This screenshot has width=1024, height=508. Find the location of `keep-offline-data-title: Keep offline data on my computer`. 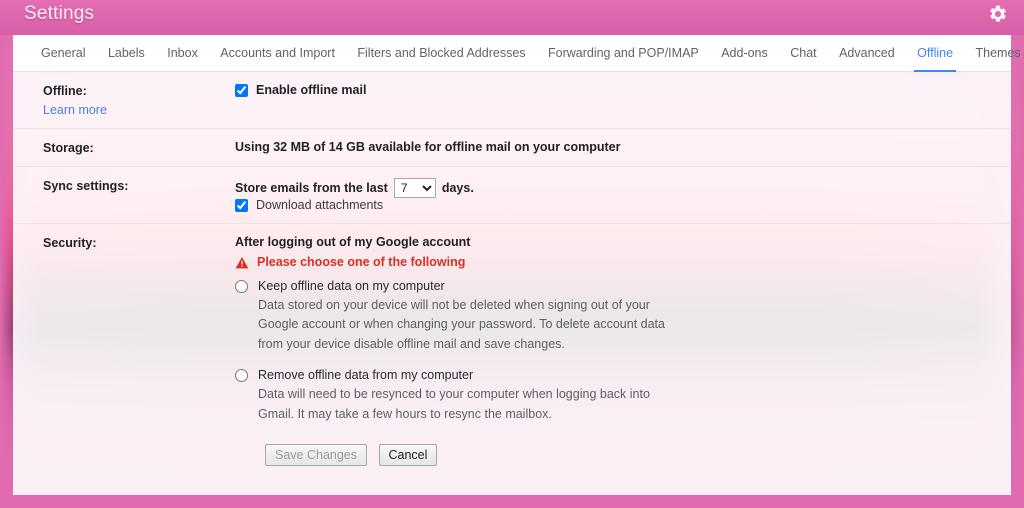

keep-offline-data-title: Keep offline data on my computer is located at coordinates (351, 286).